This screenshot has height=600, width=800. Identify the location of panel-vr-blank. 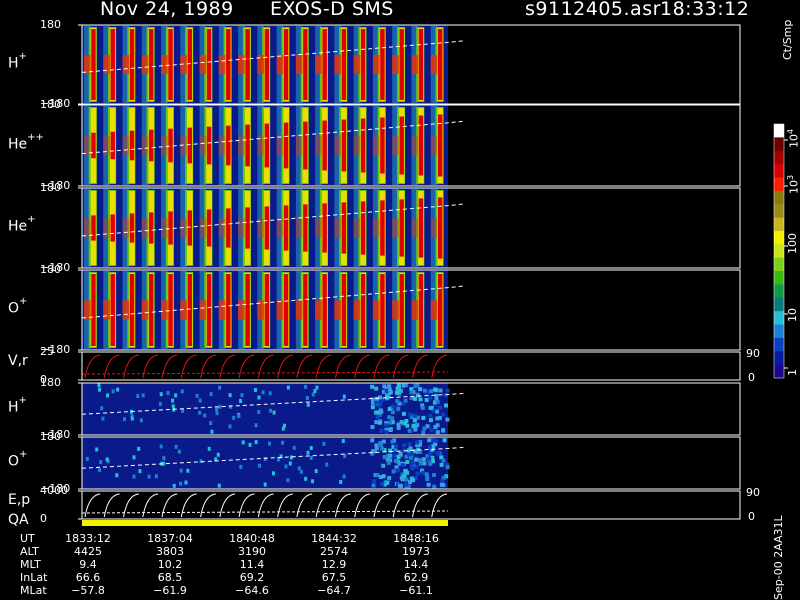
(265, 366).